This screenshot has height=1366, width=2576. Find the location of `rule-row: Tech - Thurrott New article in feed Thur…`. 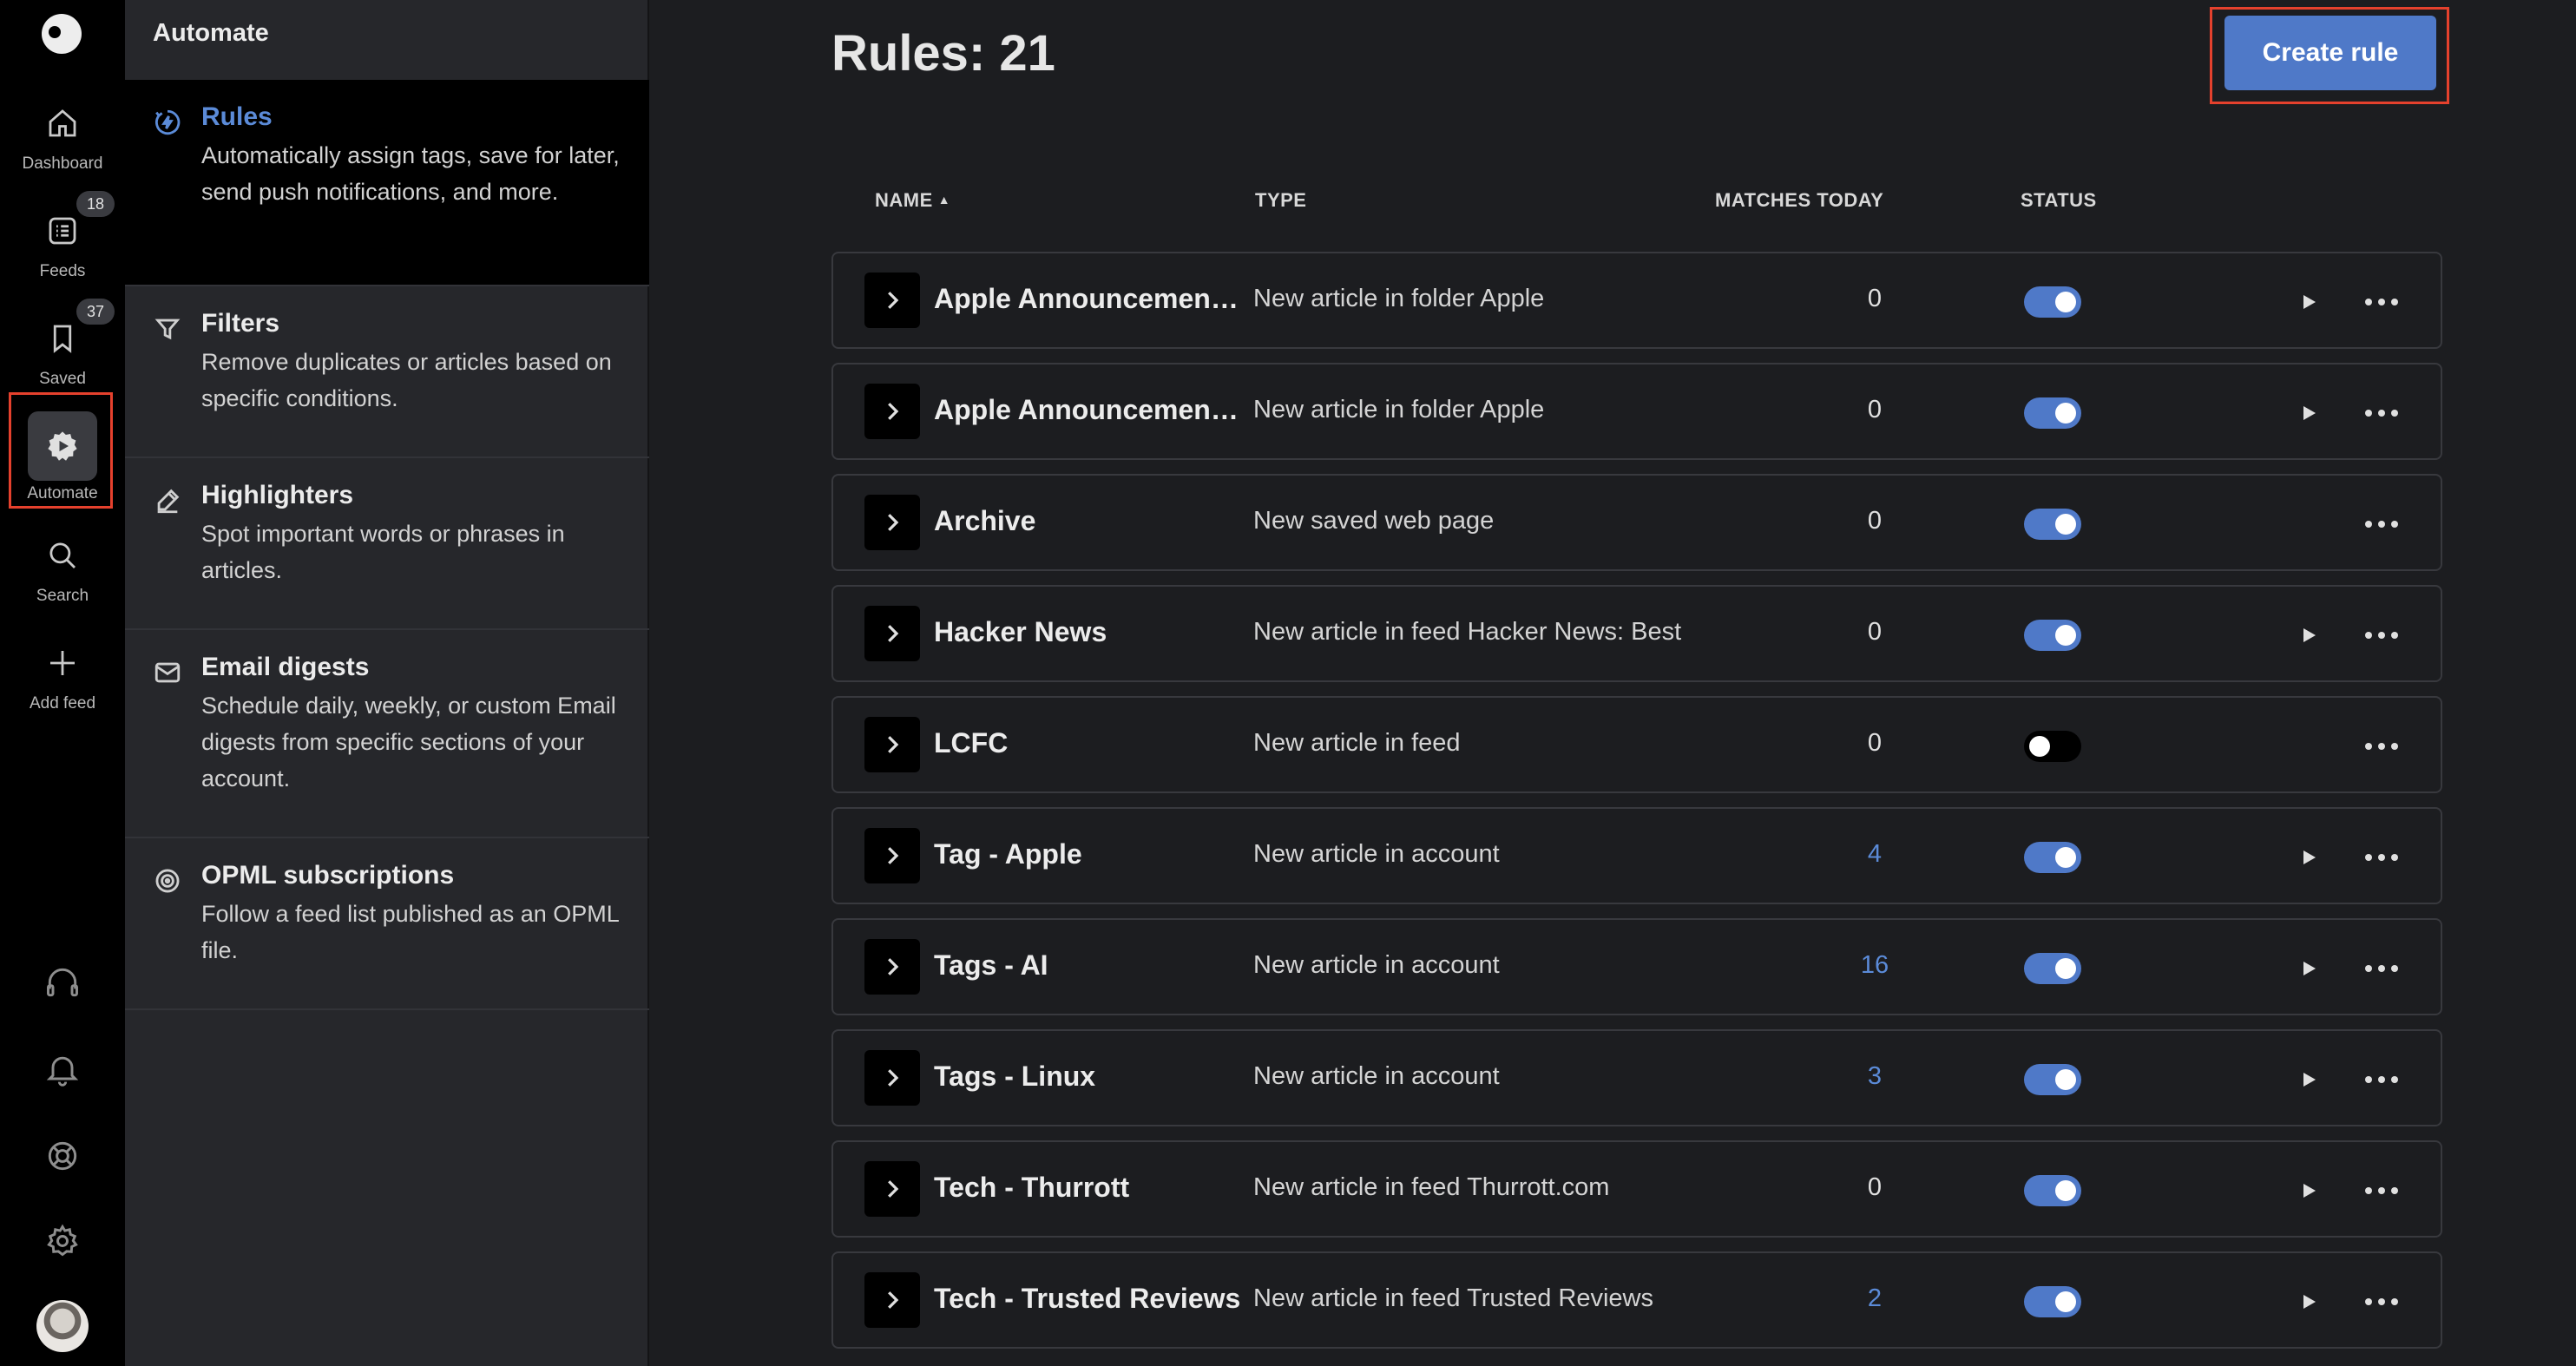

rule-row: Tech - Thurrott New article in feed Thur… is located at coordinates (1637, 1189).